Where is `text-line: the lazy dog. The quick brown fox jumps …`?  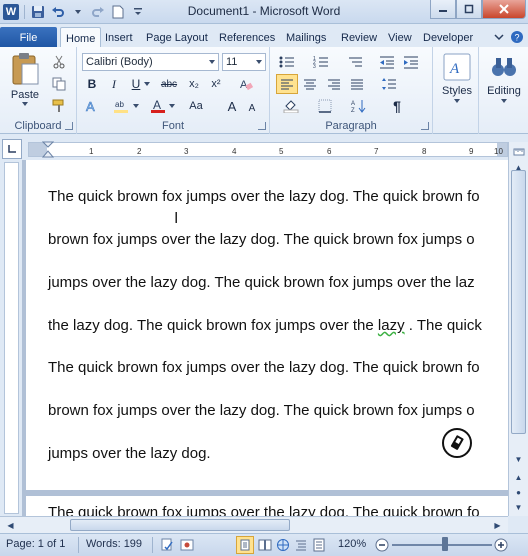
text-line: the lazy dog. The quick brown fox jumps … is located at coordinates (265, 325).